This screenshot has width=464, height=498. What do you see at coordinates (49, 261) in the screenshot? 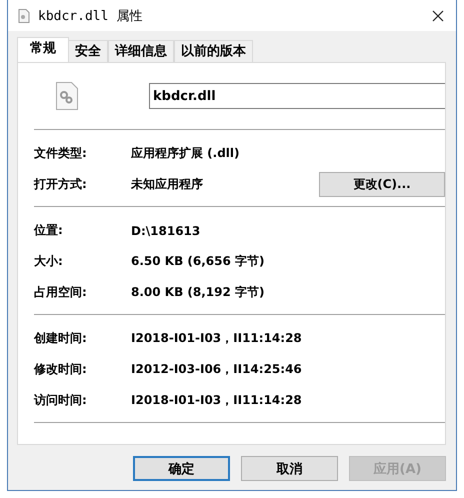
I see `field-label: 大小:` at bounding box center [49, 261].